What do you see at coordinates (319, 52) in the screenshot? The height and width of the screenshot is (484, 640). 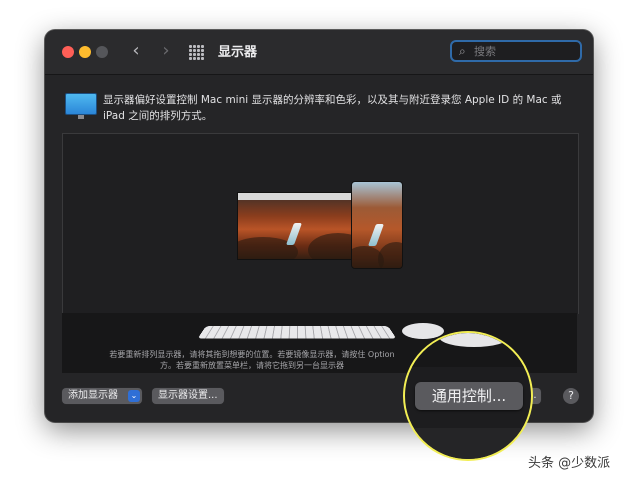 I see `titlebar: ‹ › 显示器 ⌕` at bounding box center [319, 52].